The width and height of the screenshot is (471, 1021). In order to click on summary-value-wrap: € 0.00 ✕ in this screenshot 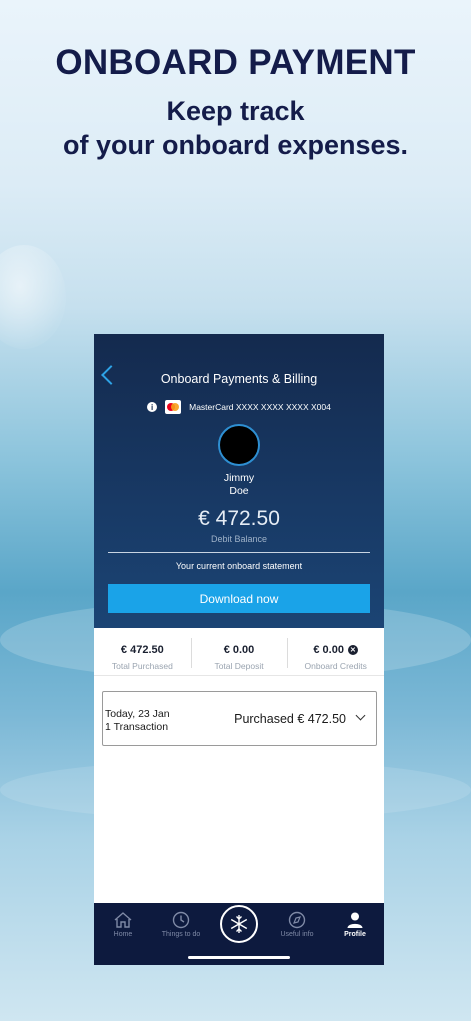, I will do `click(335, 650)`.